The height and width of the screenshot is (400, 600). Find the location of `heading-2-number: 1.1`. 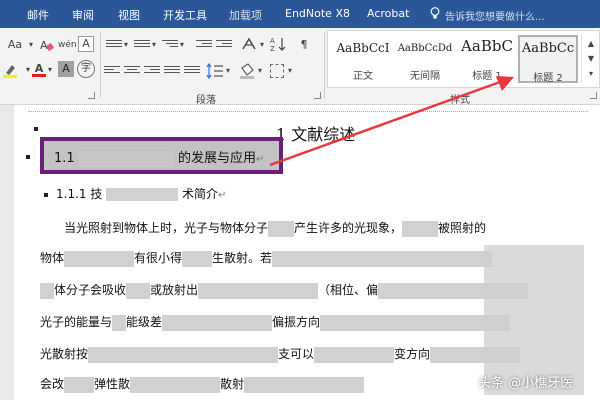

heading-2-number: 1.1 is located at coordinates (64, 158).